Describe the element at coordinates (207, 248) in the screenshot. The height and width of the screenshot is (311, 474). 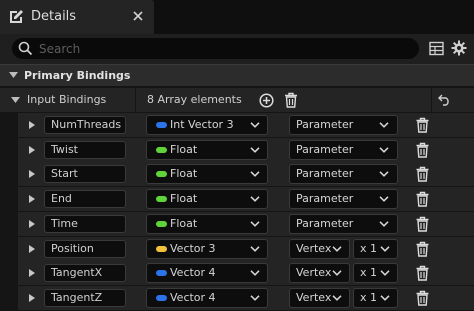
I see `type-dropdown: Vector 3` at that location.